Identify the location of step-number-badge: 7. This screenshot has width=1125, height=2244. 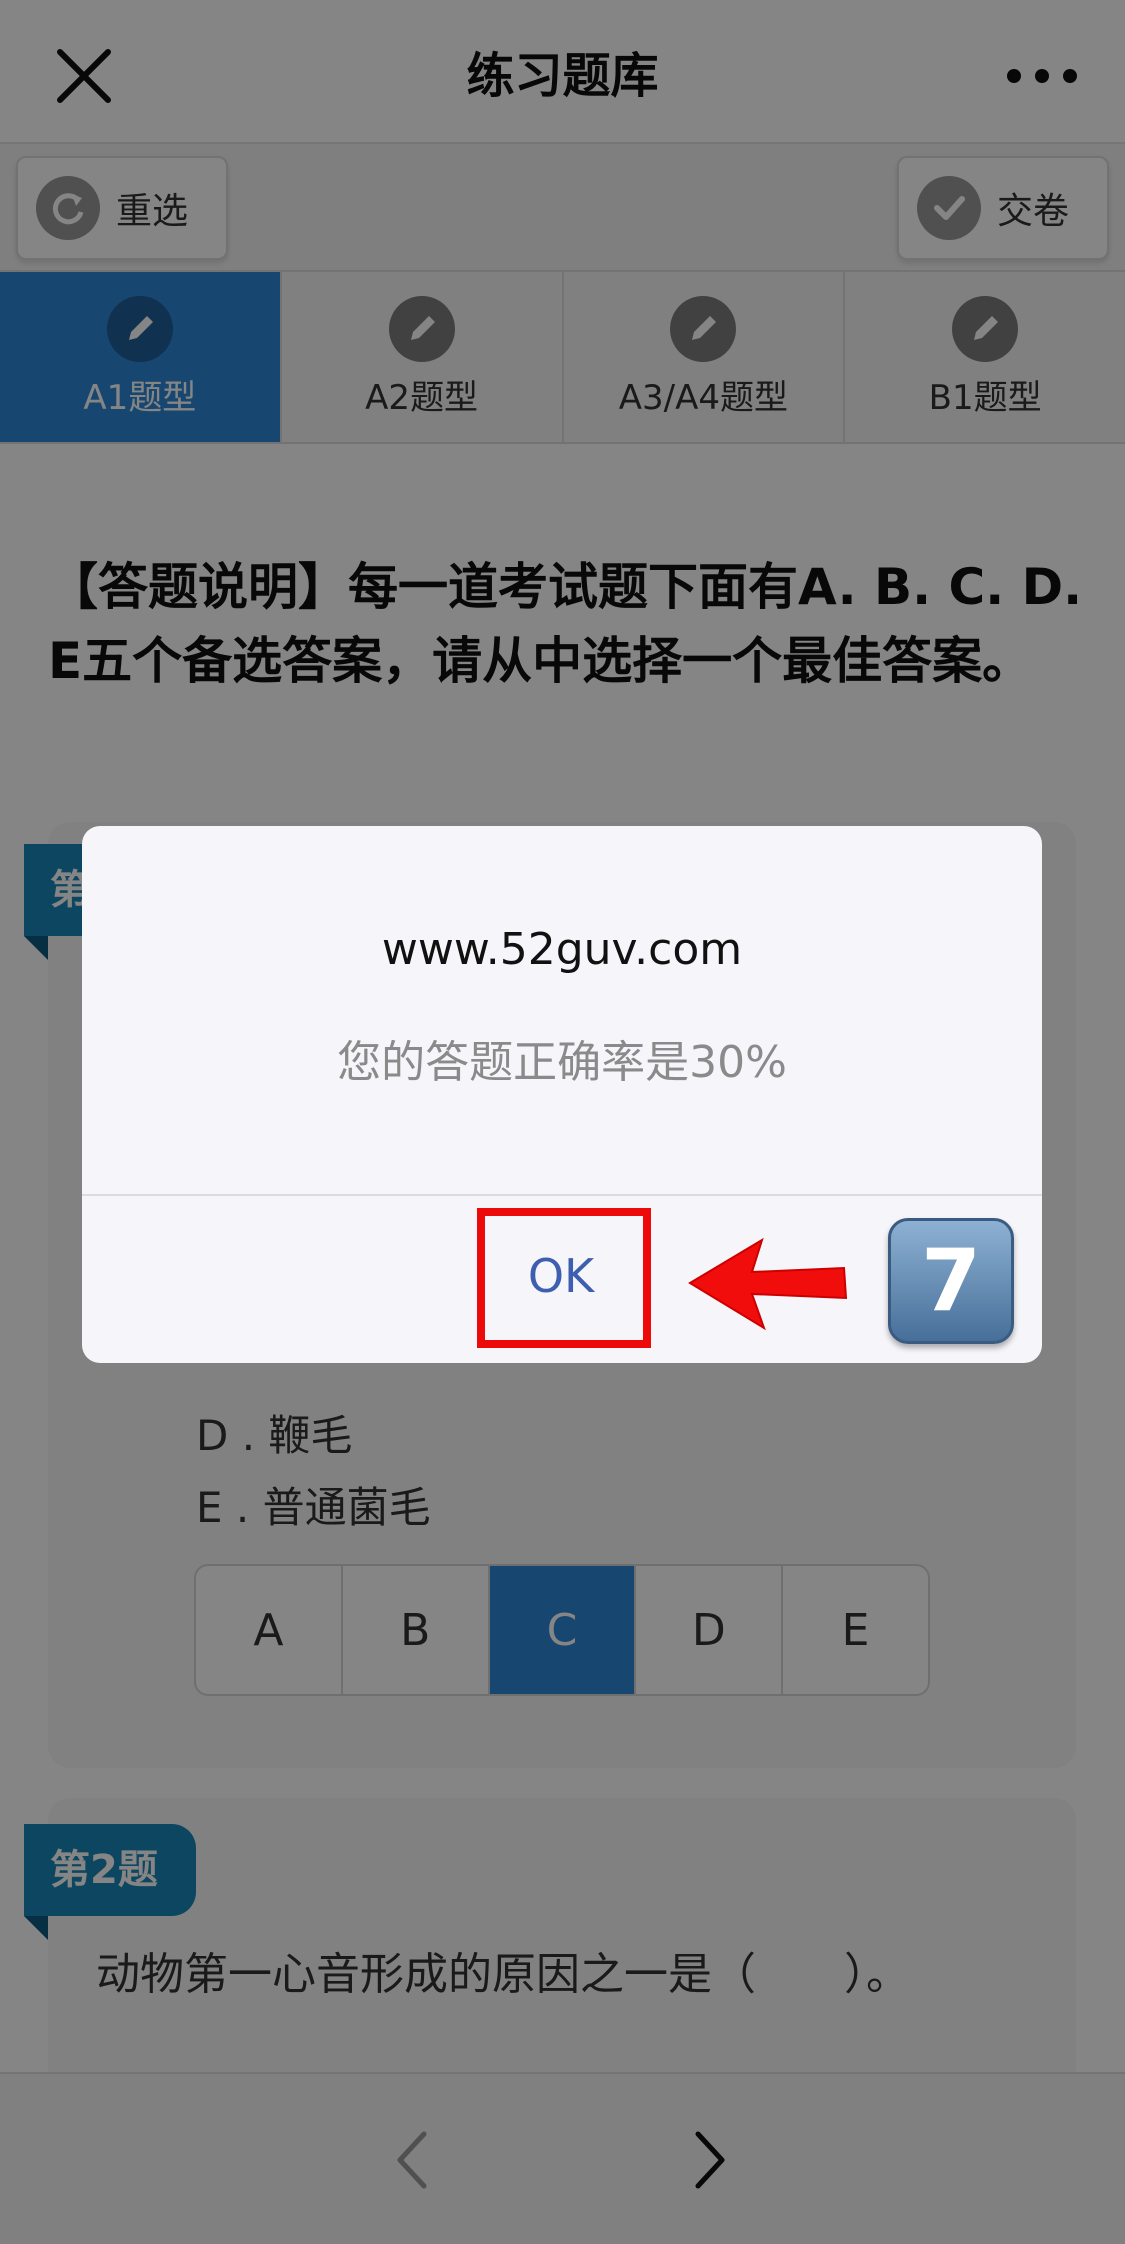
(951, 1281).